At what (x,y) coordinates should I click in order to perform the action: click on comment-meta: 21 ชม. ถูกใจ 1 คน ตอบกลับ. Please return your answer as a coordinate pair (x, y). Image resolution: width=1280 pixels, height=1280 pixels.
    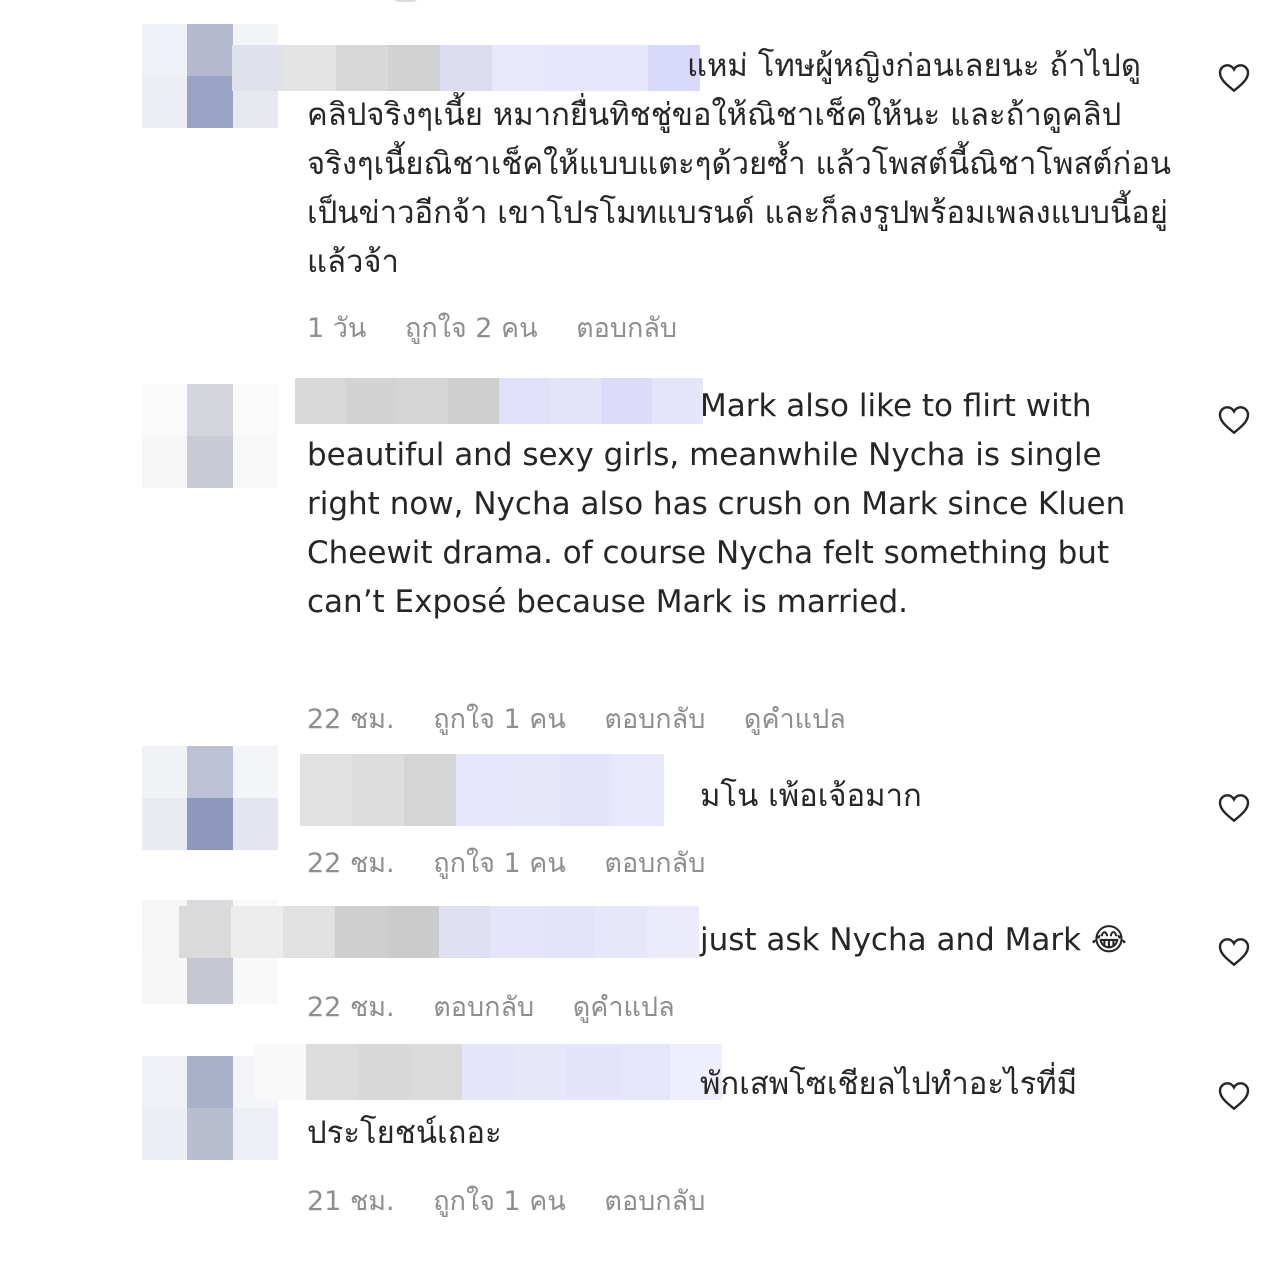
    Looking at the image, I should click on (521, 1200).